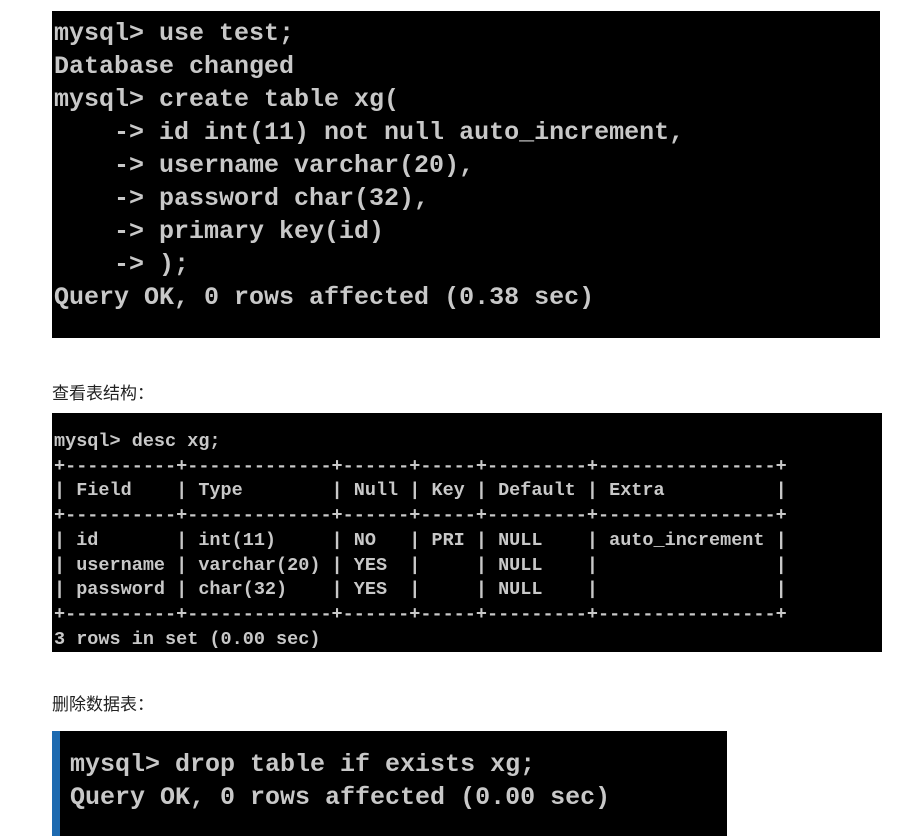  Describe the element at coordinates (187, 639) in the screenshot. I see `terminal-line: 3 rows in set (0.00 sec)` at that location.